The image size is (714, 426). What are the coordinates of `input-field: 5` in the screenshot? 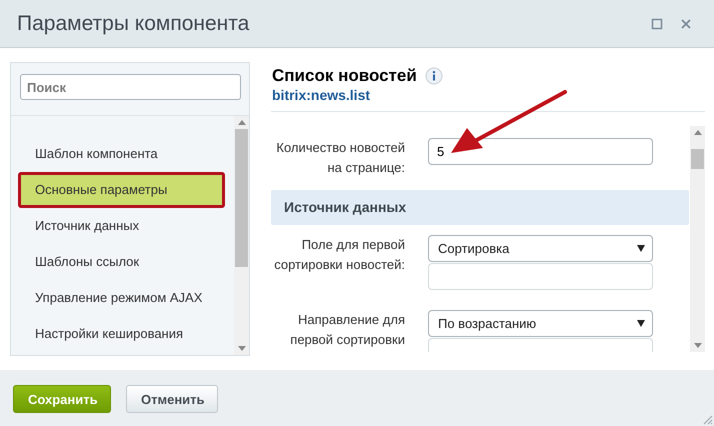 It's located at (540, 151).